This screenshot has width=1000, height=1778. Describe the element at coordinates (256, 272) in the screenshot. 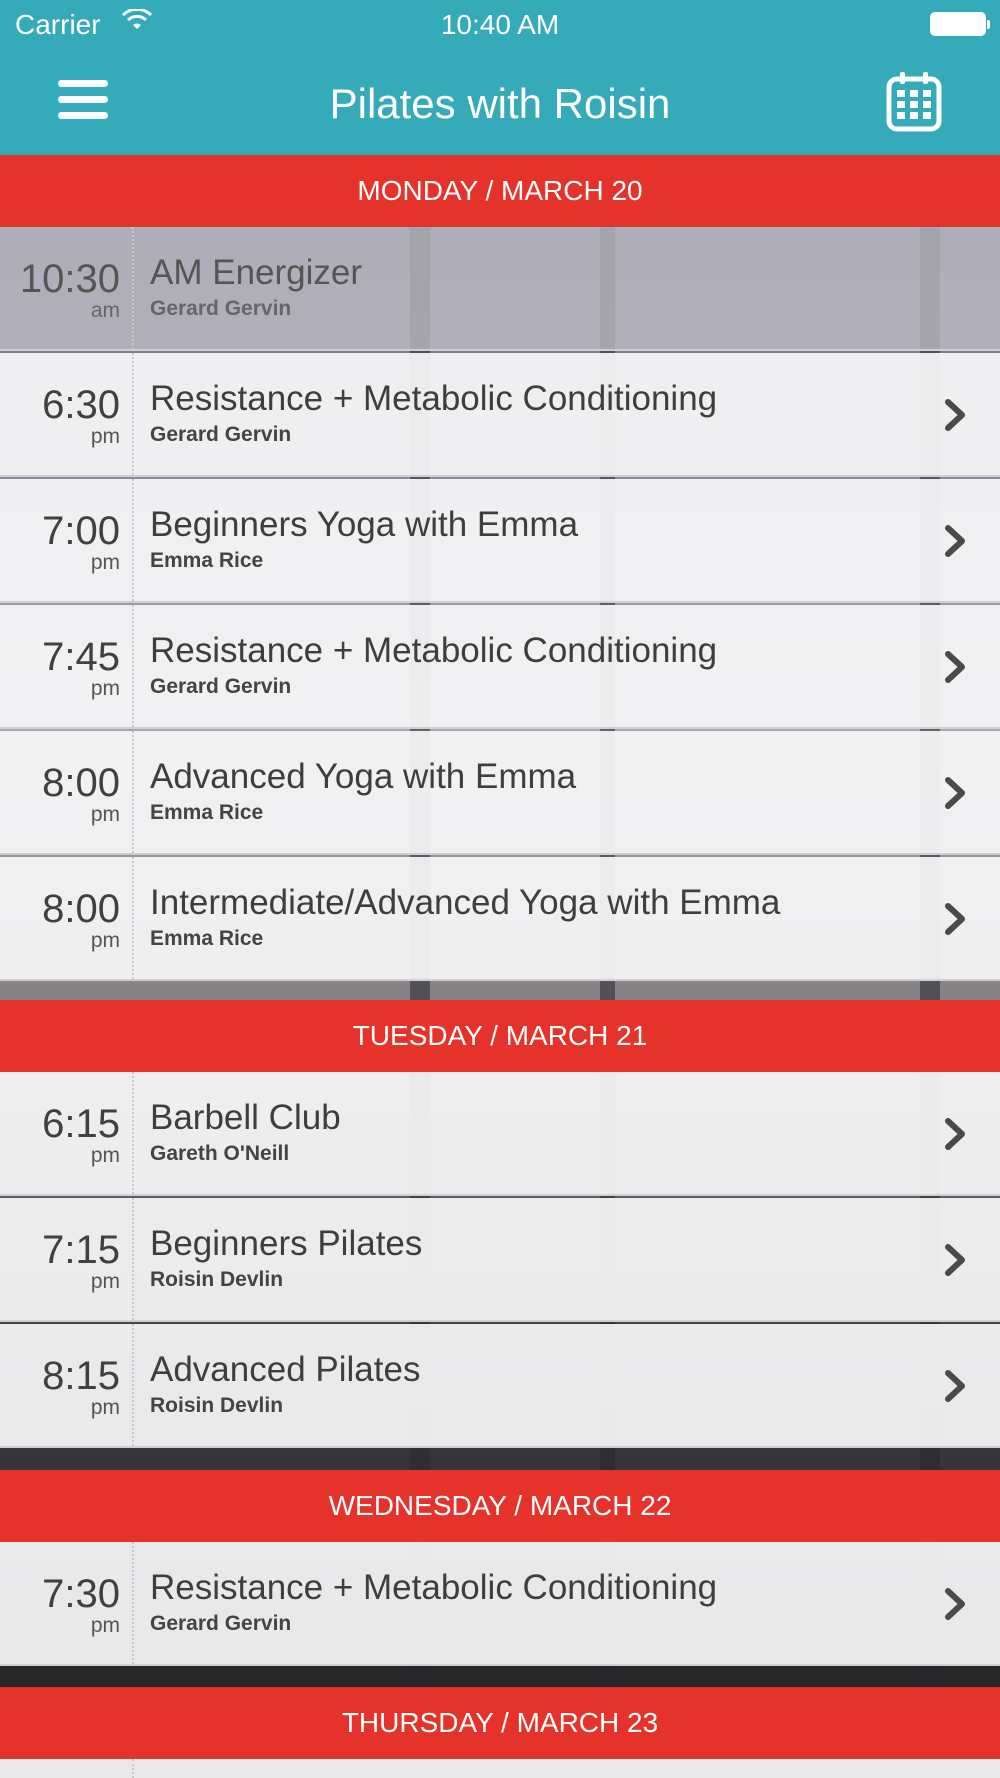

I see `class-name: AM Energizer` at that location.